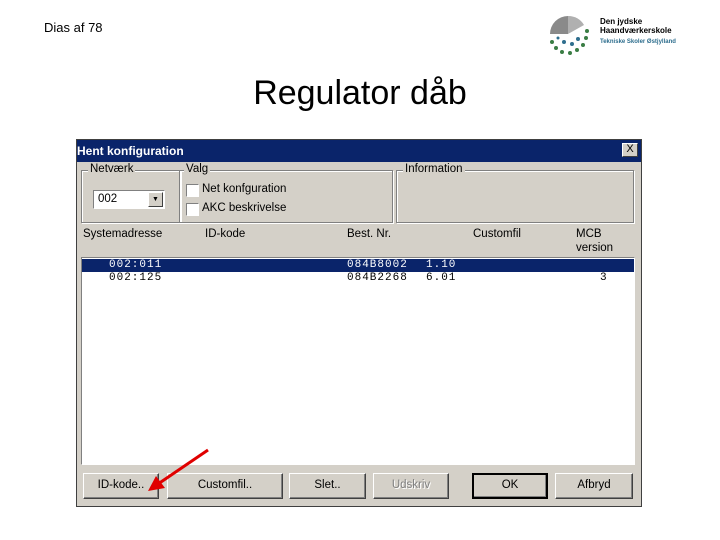  What do you see at coordinates (434, 169) in the screenshot?
I see `information-legend: Information` at bounding box center [434, 169].